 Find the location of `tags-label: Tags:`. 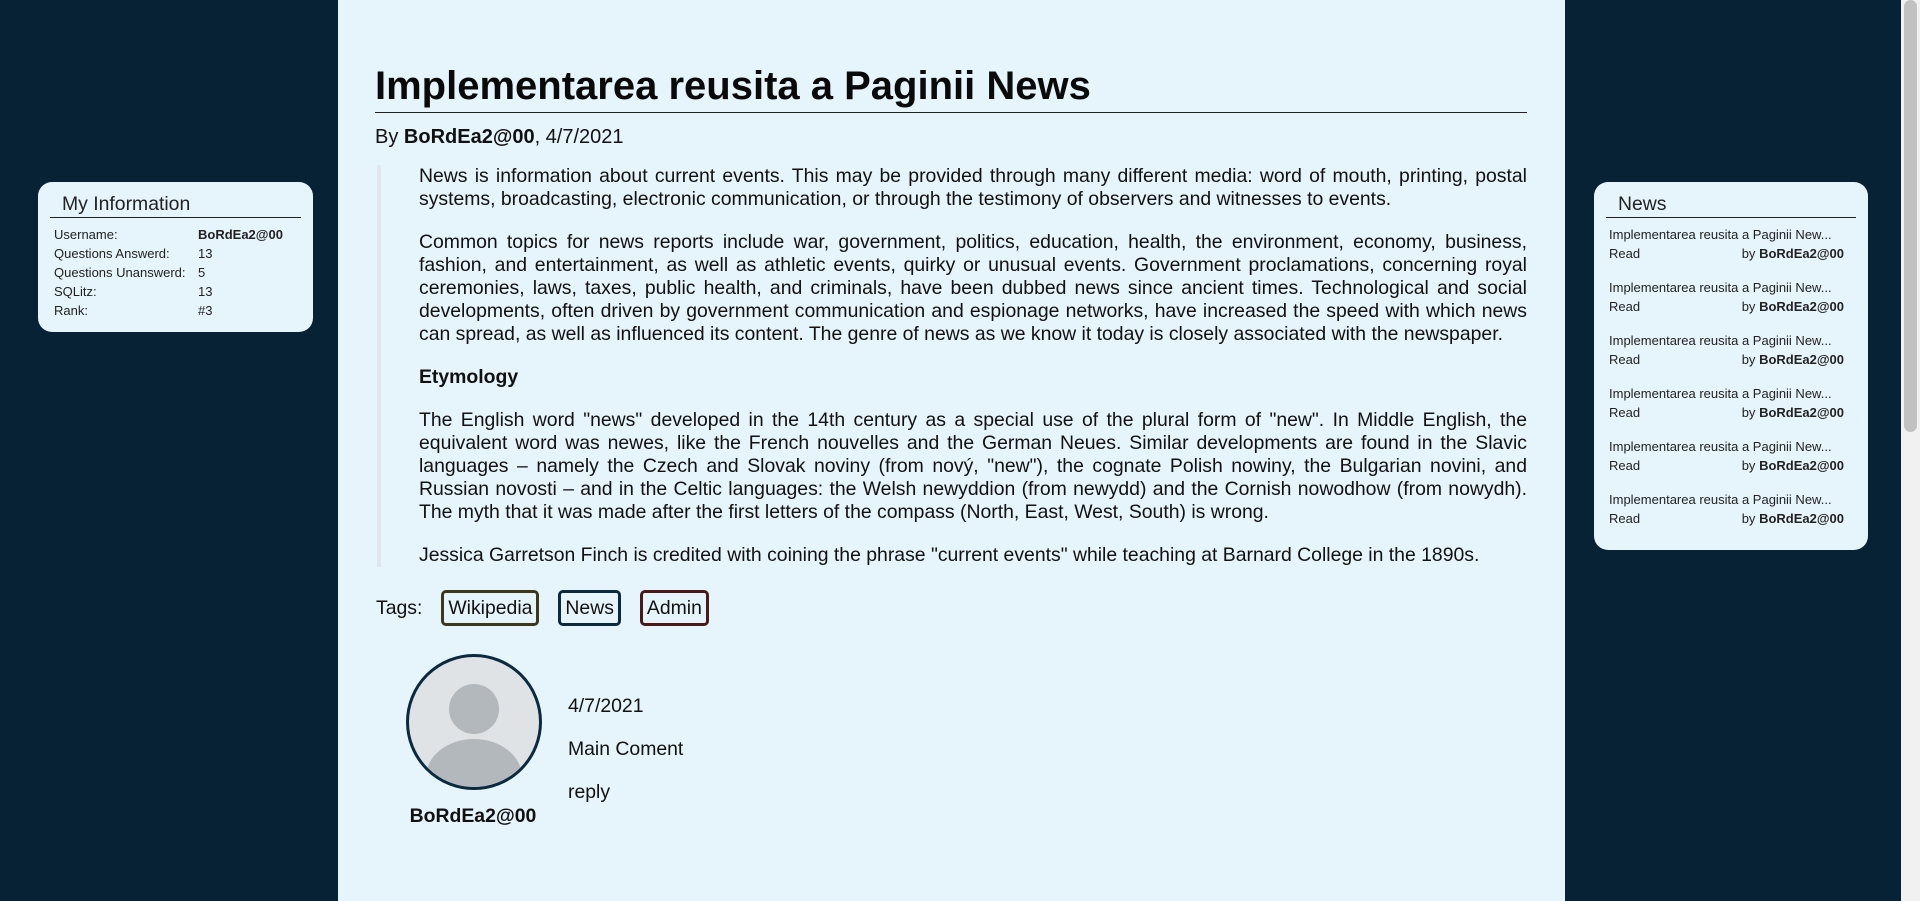

tags-label: Tags: is located at coordinates (399, 607).